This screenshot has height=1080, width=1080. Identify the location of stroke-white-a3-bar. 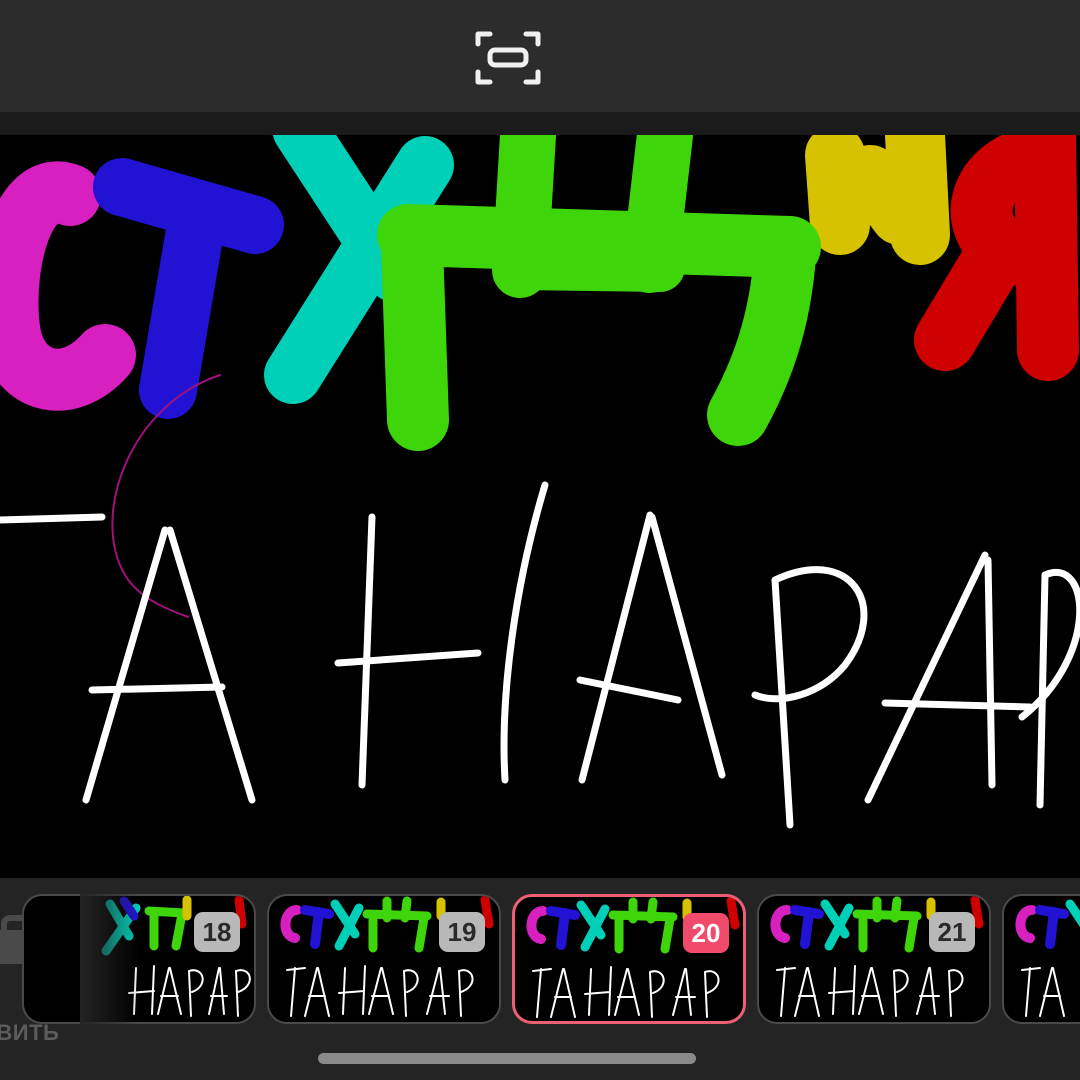
(957, 705).